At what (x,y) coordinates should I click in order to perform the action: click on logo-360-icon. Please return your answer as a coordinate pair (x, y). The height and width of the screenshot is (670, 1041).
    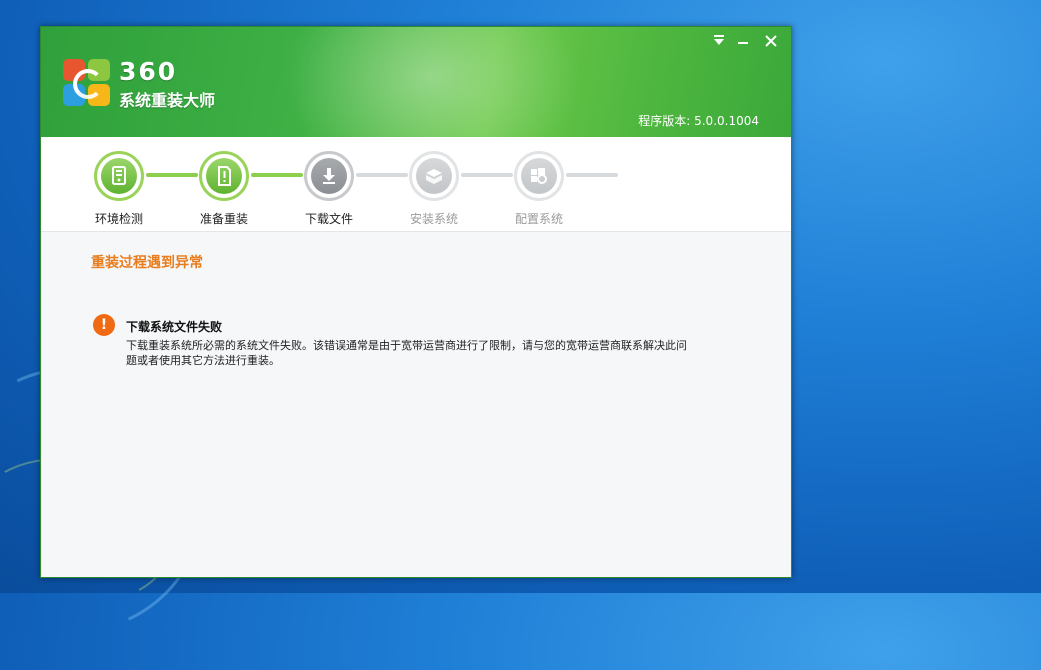
    Looking at the image, I should click on (87, 83).